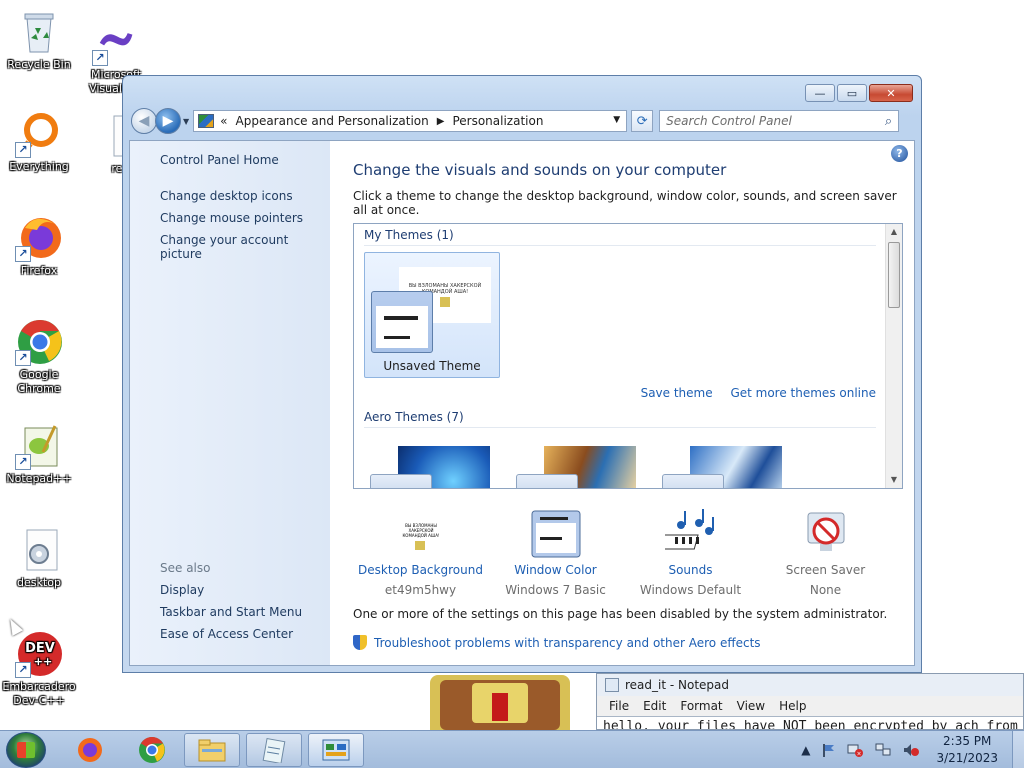 This screenshot has height=768, width=1024. I want to click on visual-studio-icon: ↗, so click(116, 42).